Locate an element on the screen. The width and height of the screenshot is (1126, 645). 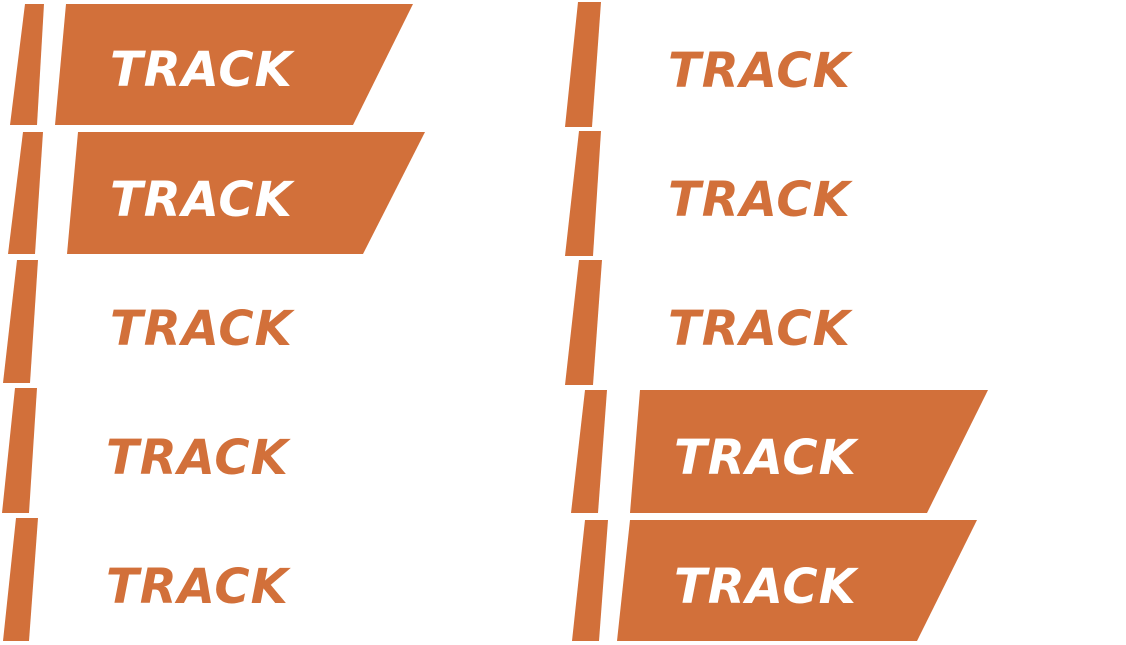
track-button-left-1: TRACK is located at coordinates (211, 64).